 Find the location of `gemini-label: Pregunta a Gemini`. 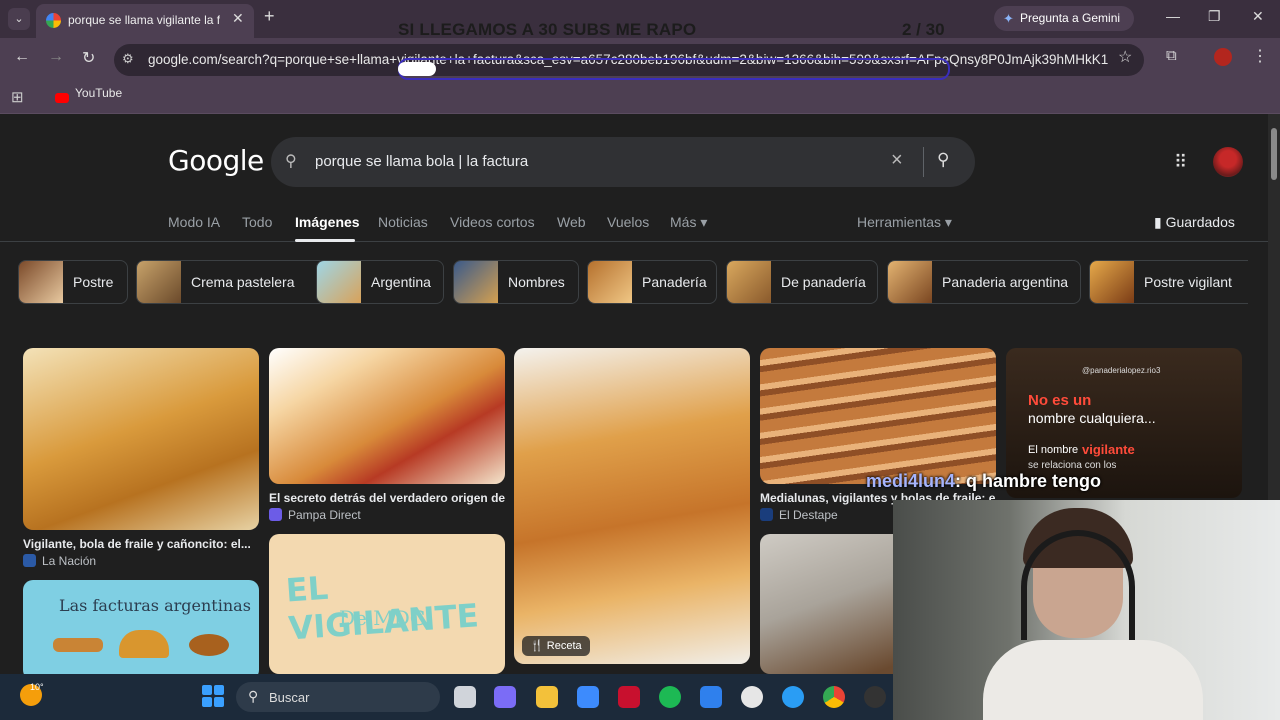

gemini-label: Pregunta a Gemini is located at coordinates (1070, 18).